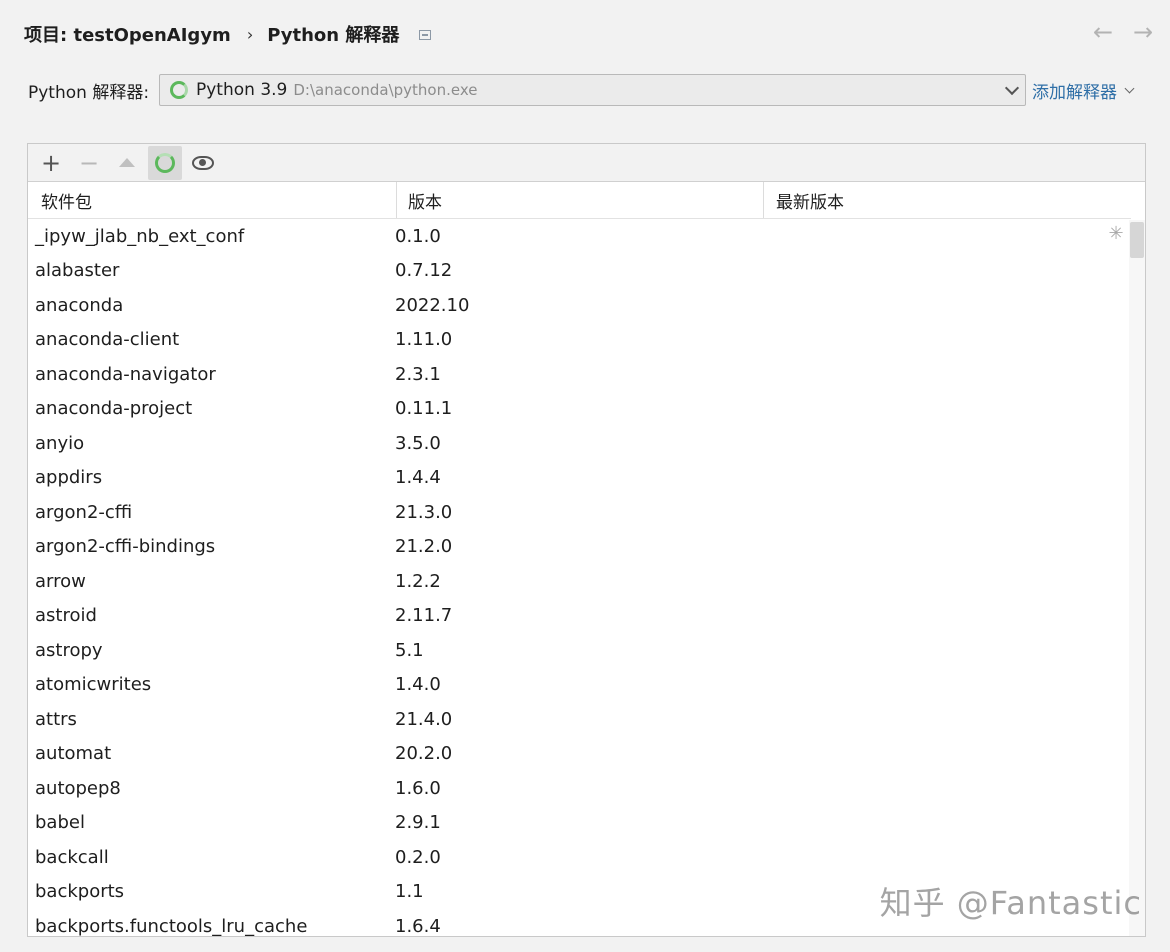  I want to click on loading-icon: ✳, so click(1116, 233).